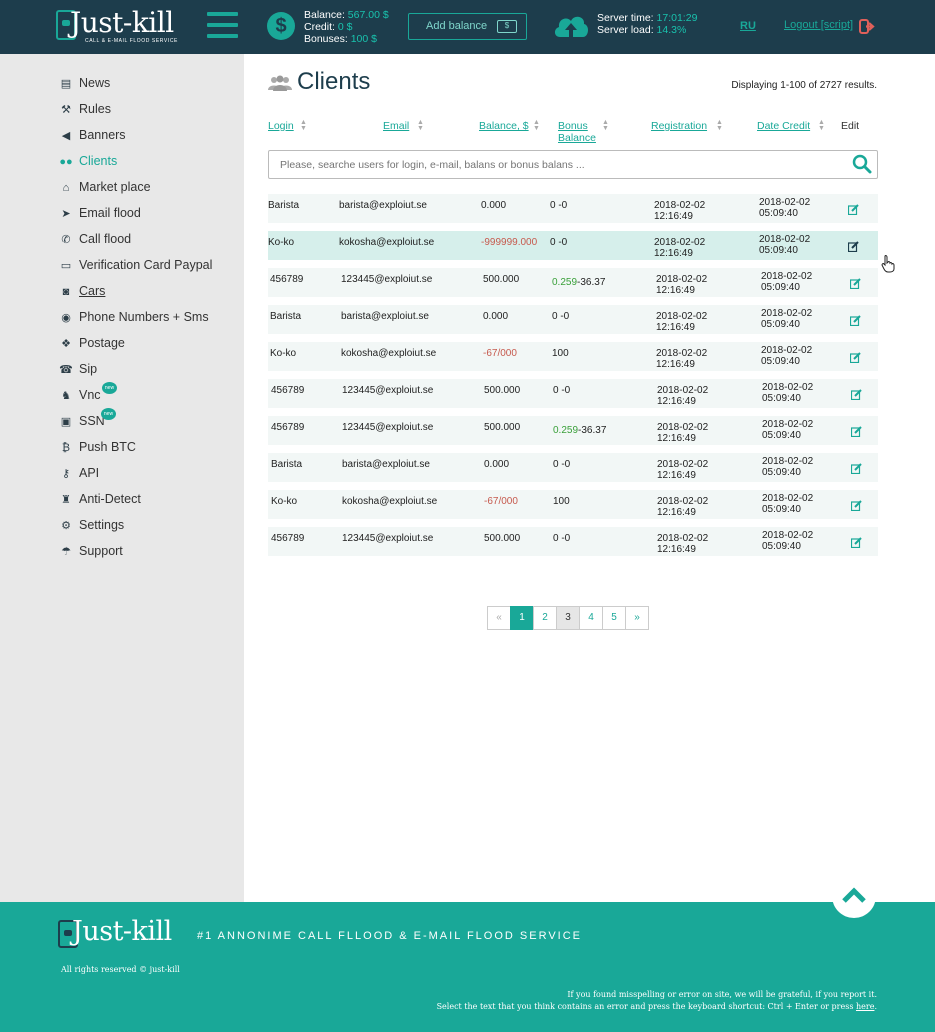  Describe the element at coordinates (499, 618) in the screenshot. I see `pager-prev-button: «` at that location.